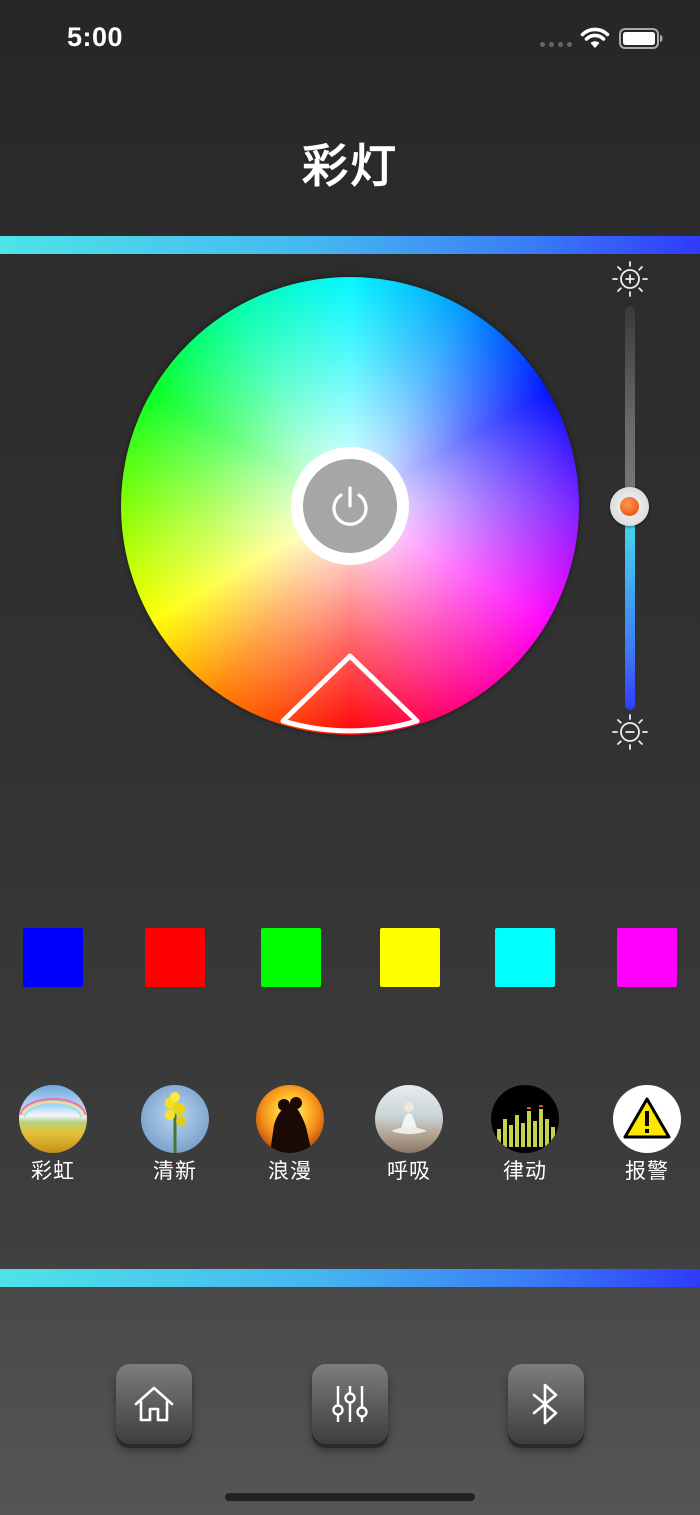  Describe the element at coordinates (95, 37) in the screenshot. I see `status-time: 5:00` at that location.